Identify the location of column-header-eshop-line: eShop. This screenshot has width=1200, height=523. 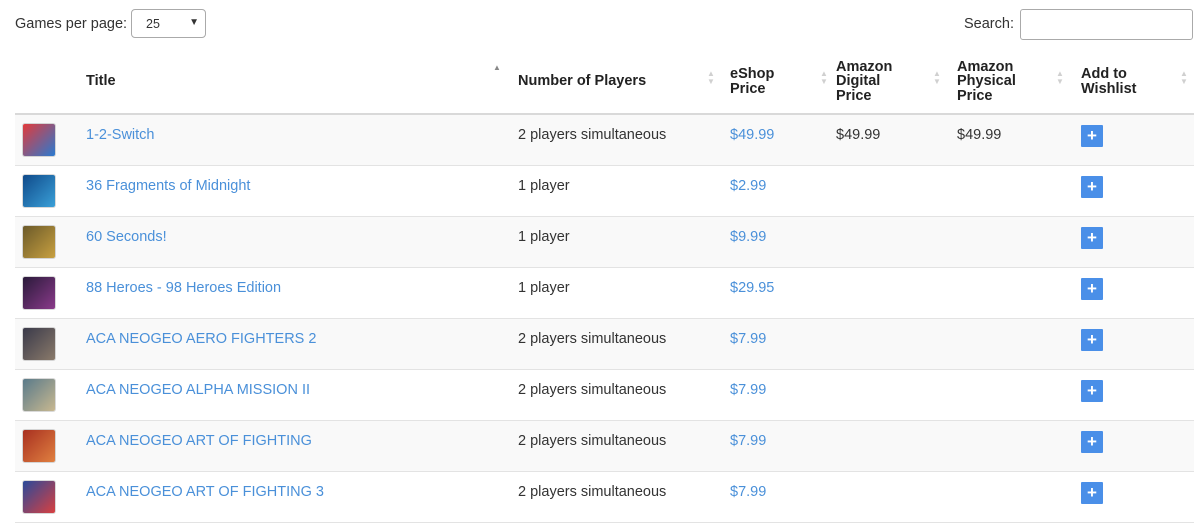
(752, 74).